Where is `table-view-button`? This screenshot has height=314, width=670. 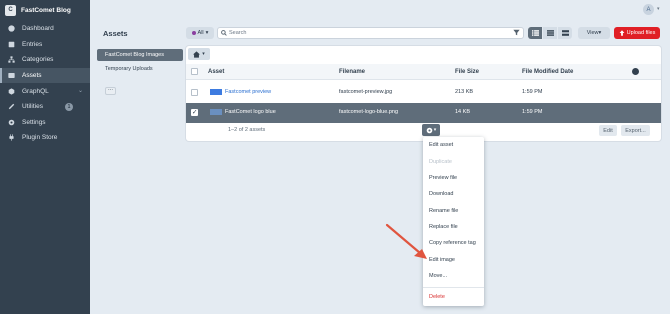
table-view-button is located at coordinates (535, 33).